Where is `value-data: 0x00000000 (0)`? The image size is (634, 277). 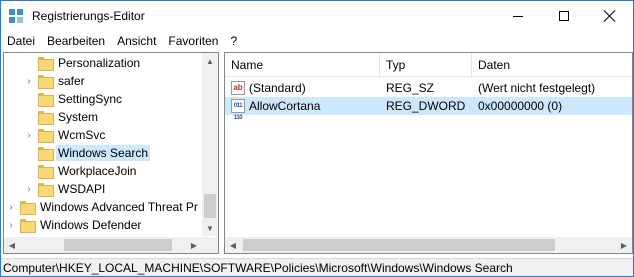
value-data: 0x00000000 (0) is located at coordinates (520, 106).